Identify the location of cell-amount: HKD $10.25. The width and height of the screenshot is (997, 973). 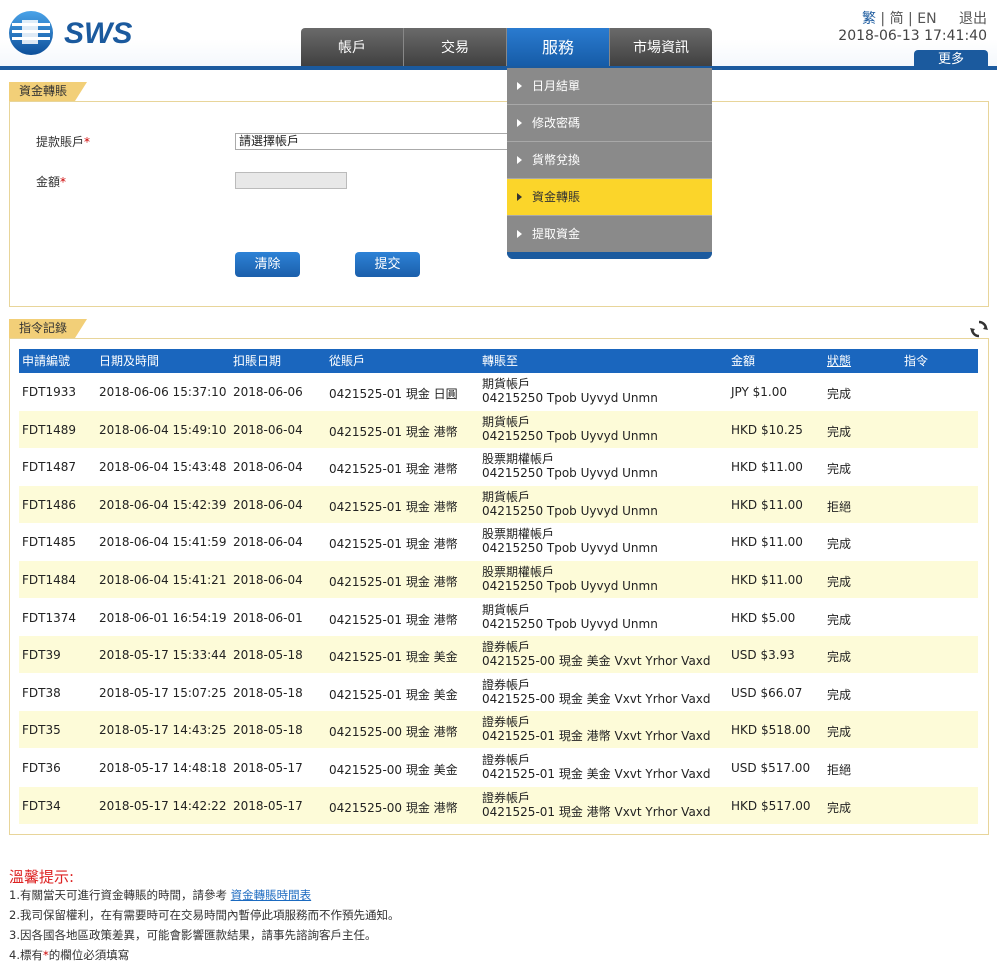
(767, 430).